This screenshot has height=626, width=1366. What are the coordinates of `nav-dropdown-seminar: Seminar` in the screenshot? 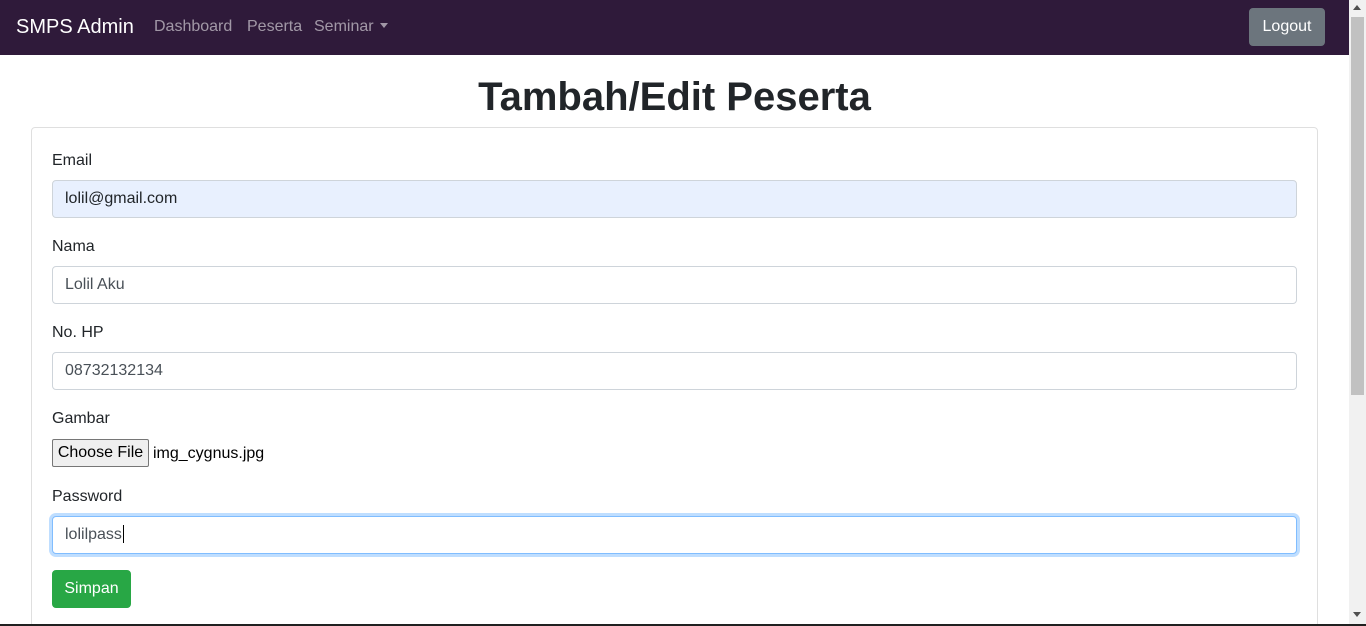 It's located at (351, 27).